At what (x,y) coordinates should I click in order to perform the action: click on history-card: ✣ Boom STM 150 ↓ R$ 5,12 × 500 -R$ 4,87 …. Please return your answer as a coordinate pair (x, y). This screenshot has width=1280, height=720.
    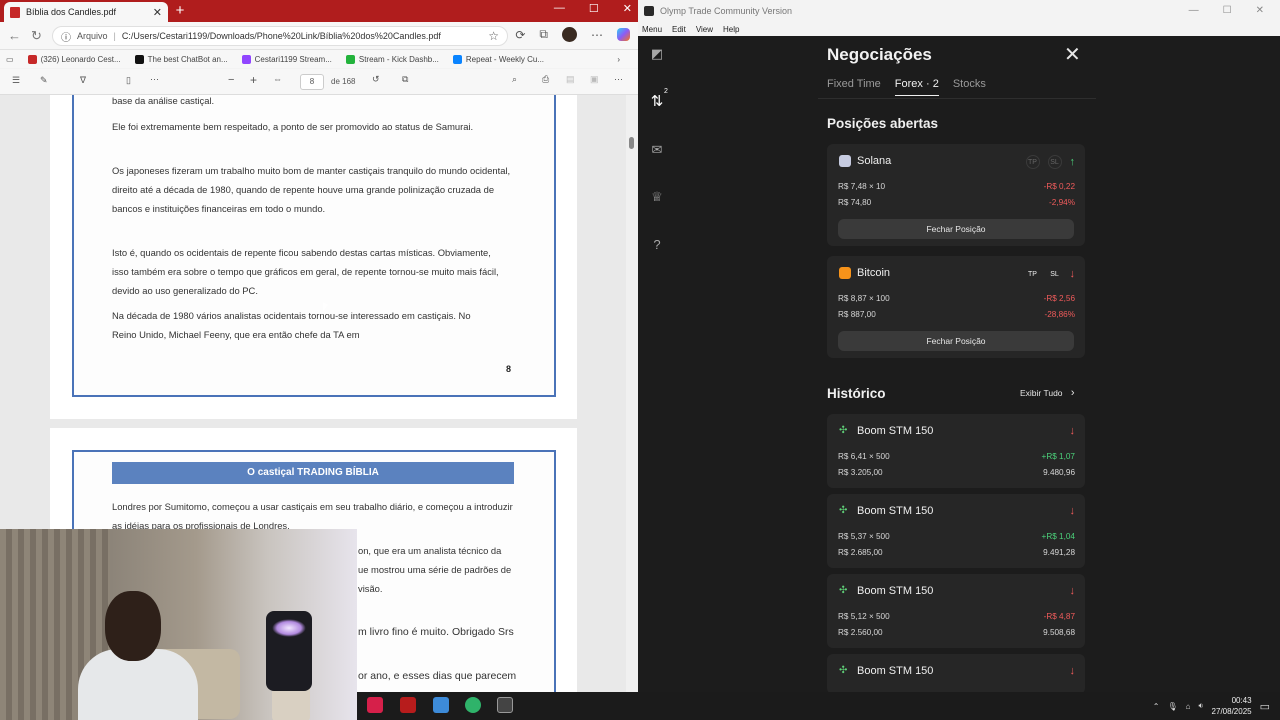
    Looking at the image, I should click on (956, 611).